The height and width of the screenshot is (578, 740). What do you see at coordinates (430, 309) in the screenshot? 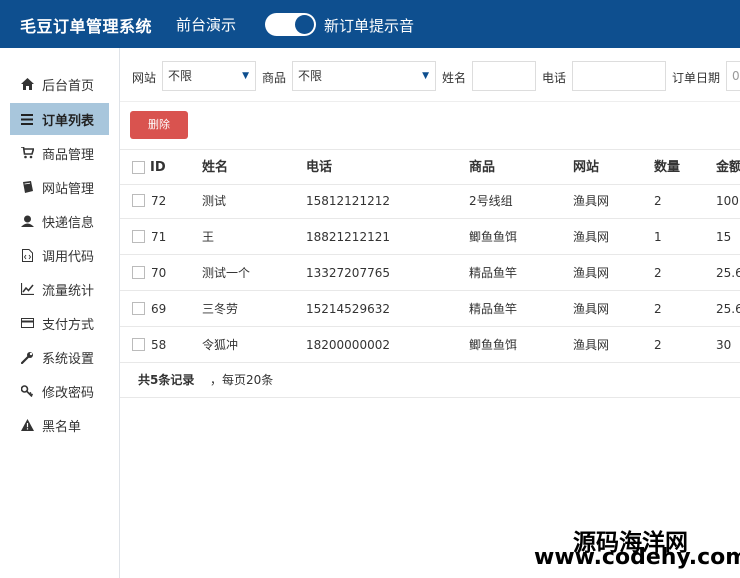
I see `table-row: 69 三冬劳 15214529632 精品鱼竿 渔具网 2 25.6` at bounding box center [430, 309].